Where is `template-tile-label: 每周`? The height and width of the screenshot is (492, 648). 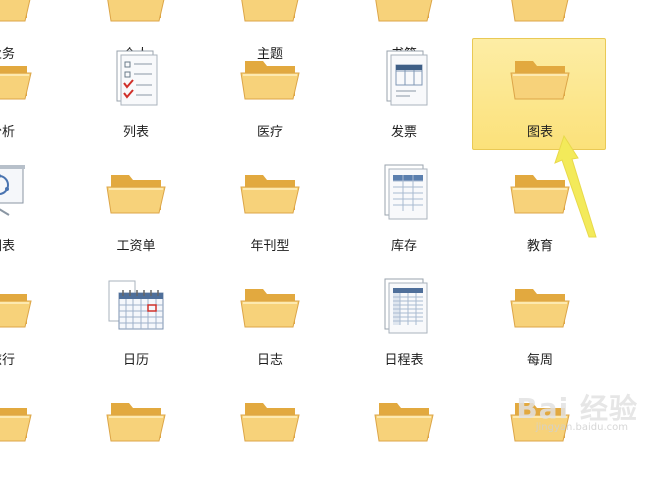 template-tile-label: 每周 is located at coordinates (539, 360).